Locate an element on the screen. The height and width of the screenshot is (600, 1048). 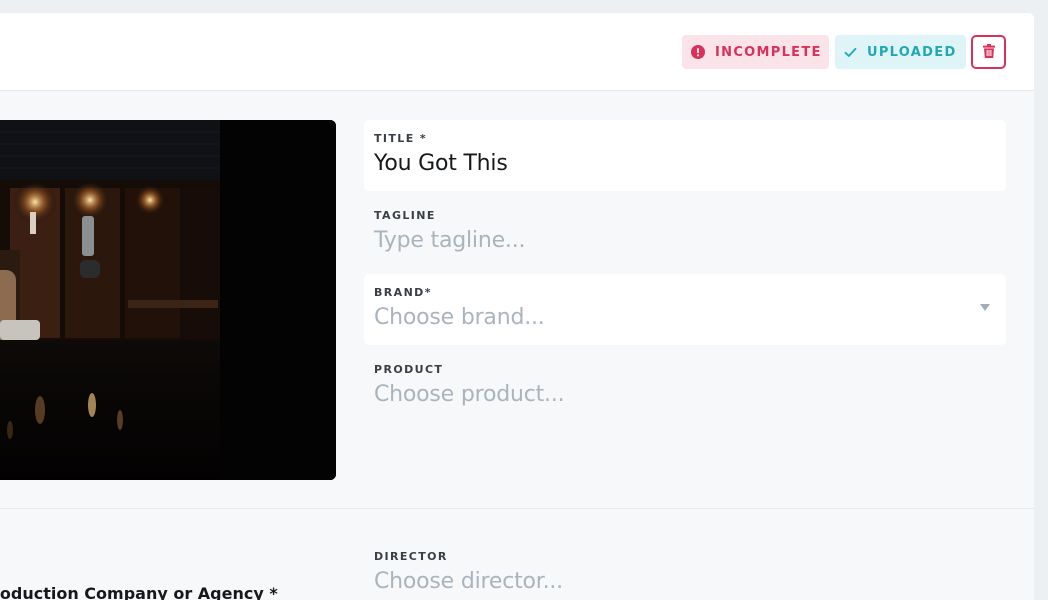
director-label: DIRECTOR is located at coordinates (411, 556).